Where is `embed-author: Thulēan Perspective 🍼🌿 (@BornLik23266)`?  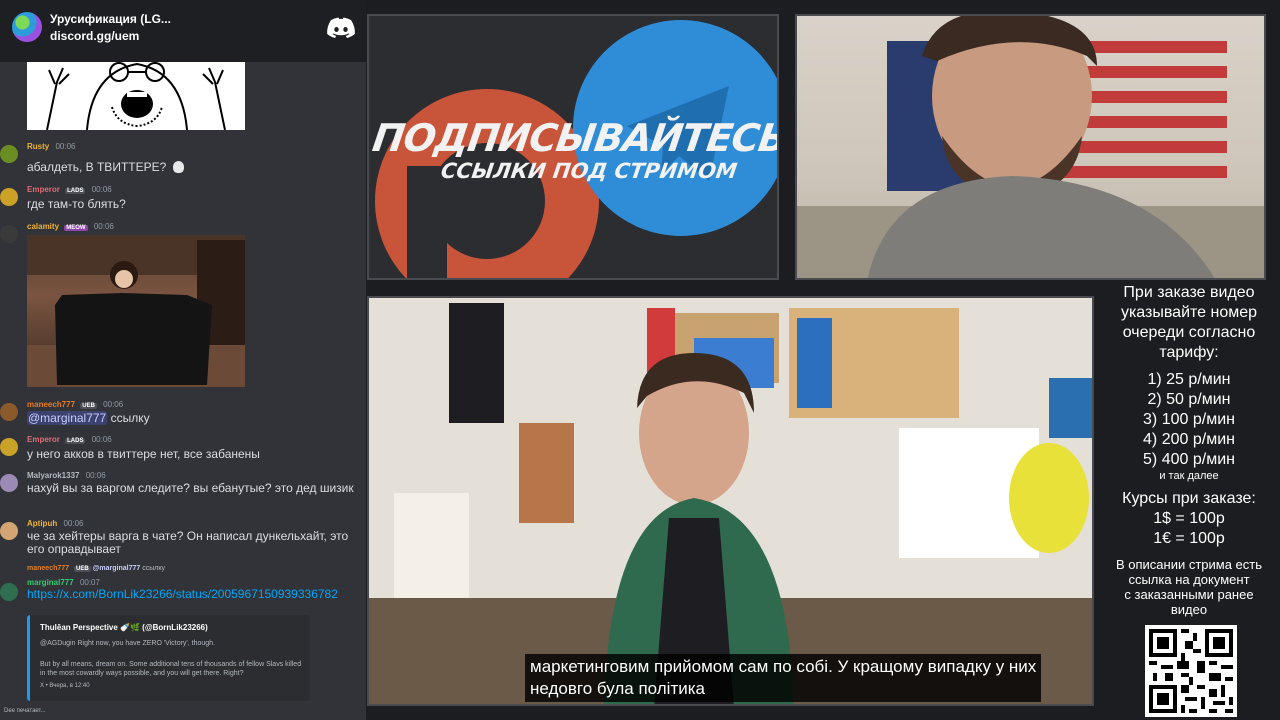
embed-author: Thulēan Perspective 🍼🌿 (@BornLik23266) is located at coordinates (124, 627).